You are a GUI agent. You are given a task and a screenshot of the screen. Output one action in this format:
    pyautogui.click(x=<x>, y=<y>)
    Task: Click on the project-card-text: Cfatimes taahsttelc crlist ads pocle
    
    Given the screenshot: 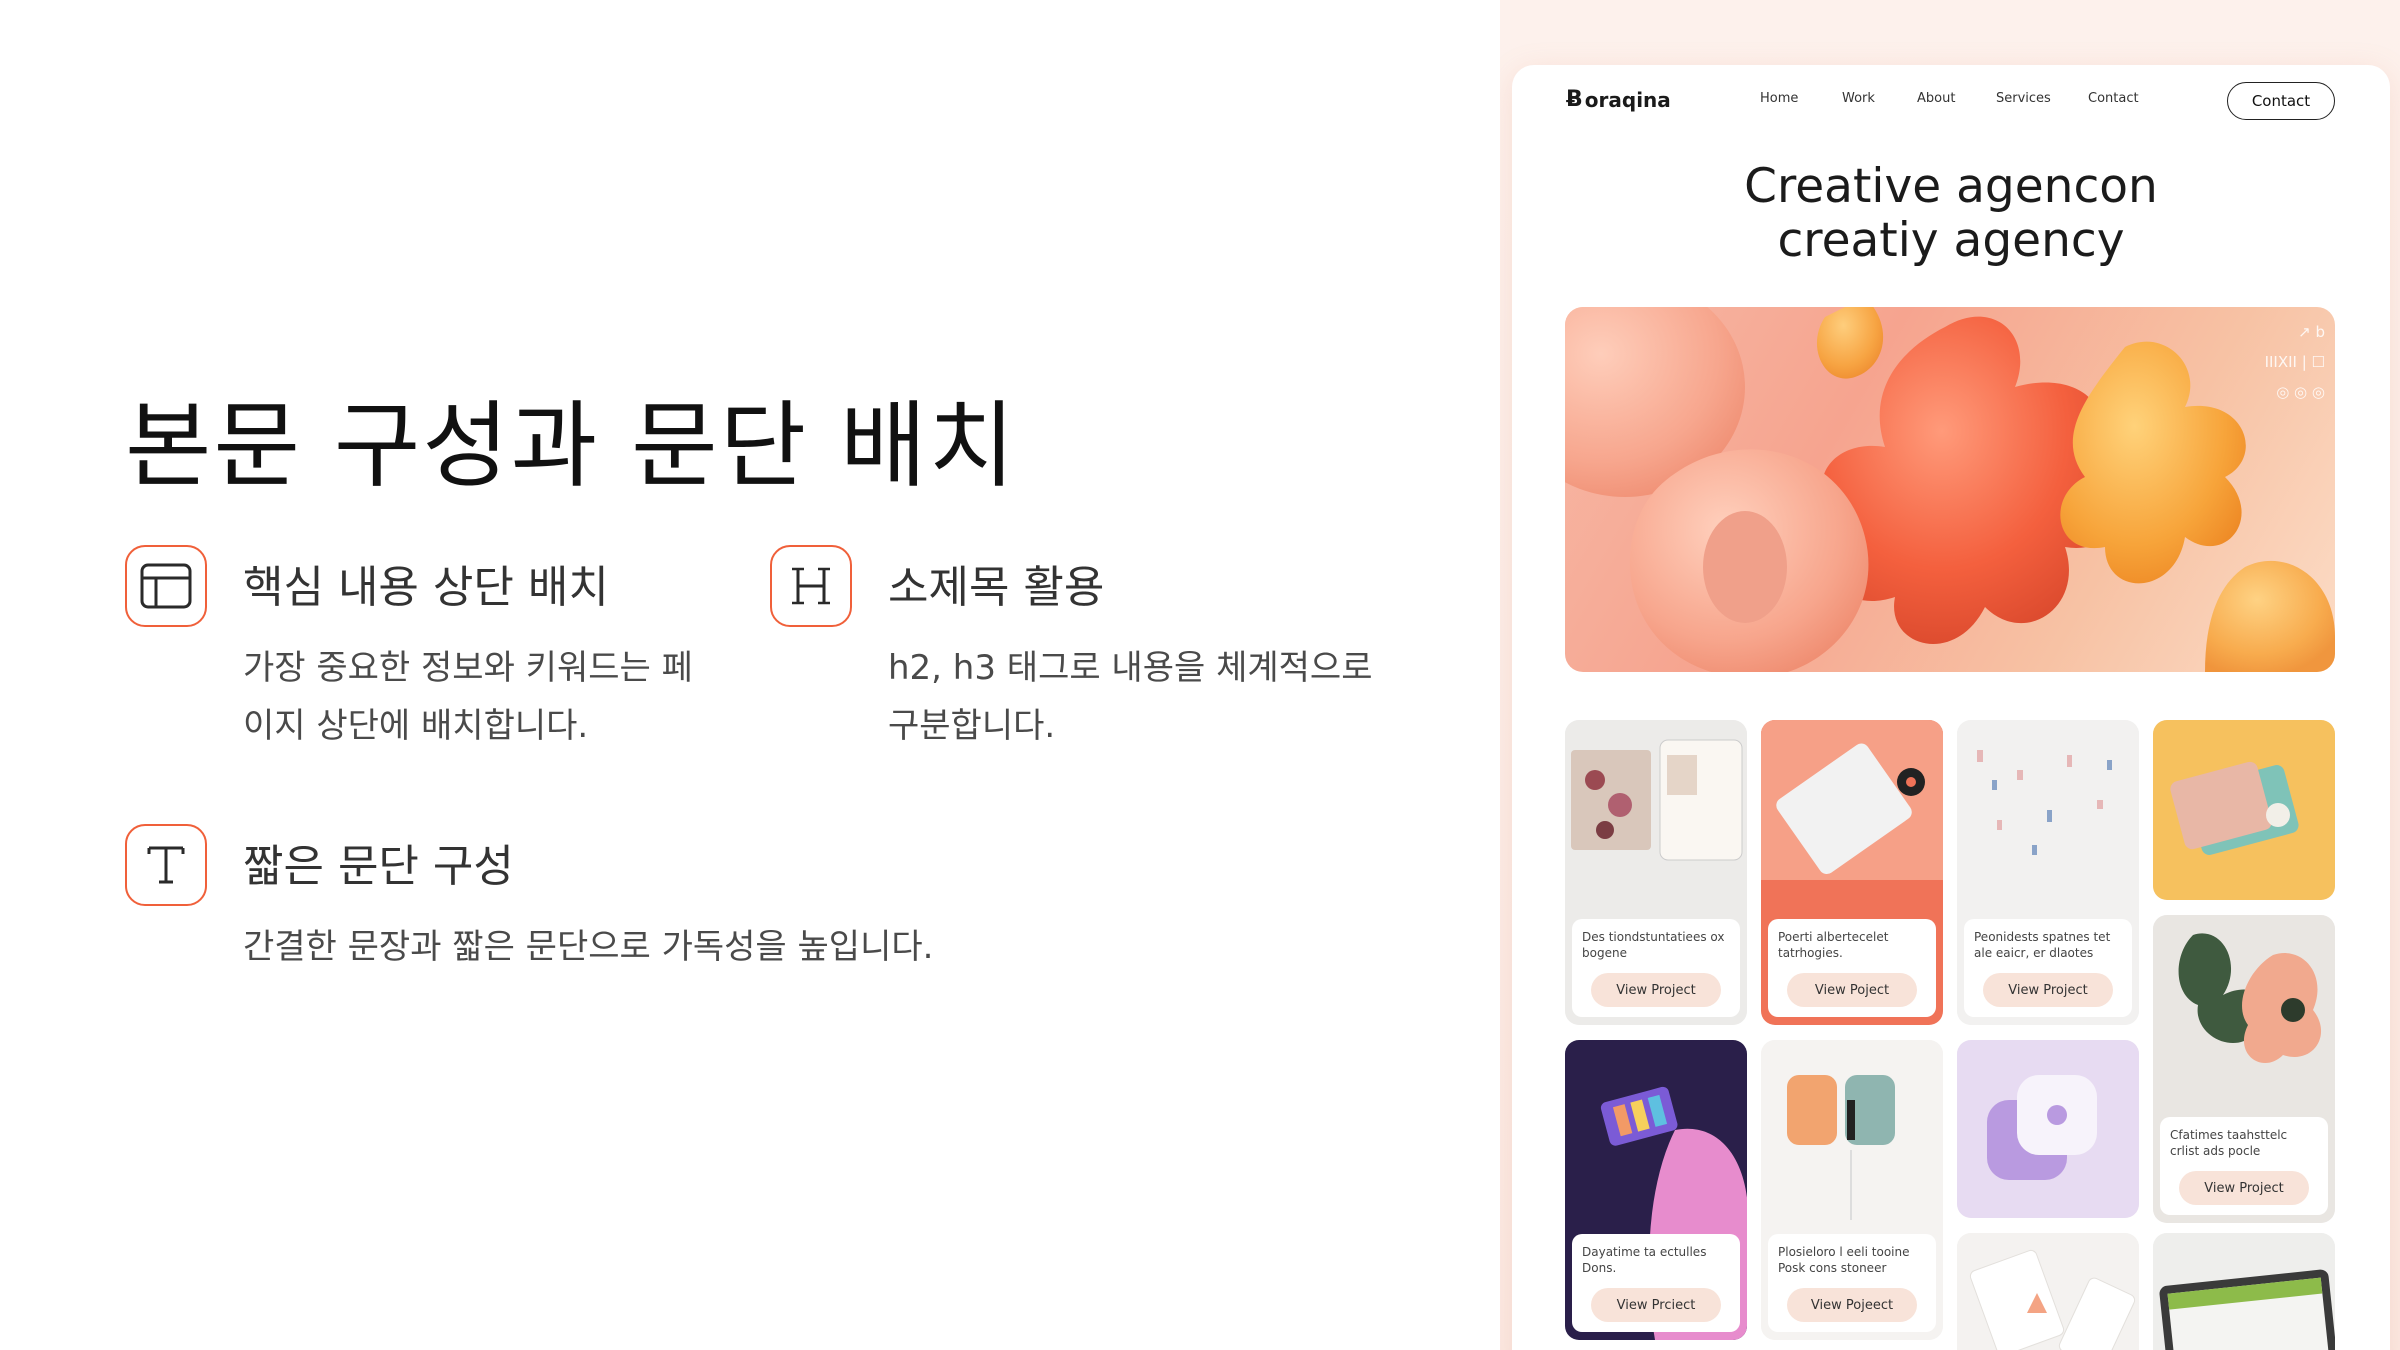 What is the action you would take?
    pyautogui.click(x=2229, y=1143)
    